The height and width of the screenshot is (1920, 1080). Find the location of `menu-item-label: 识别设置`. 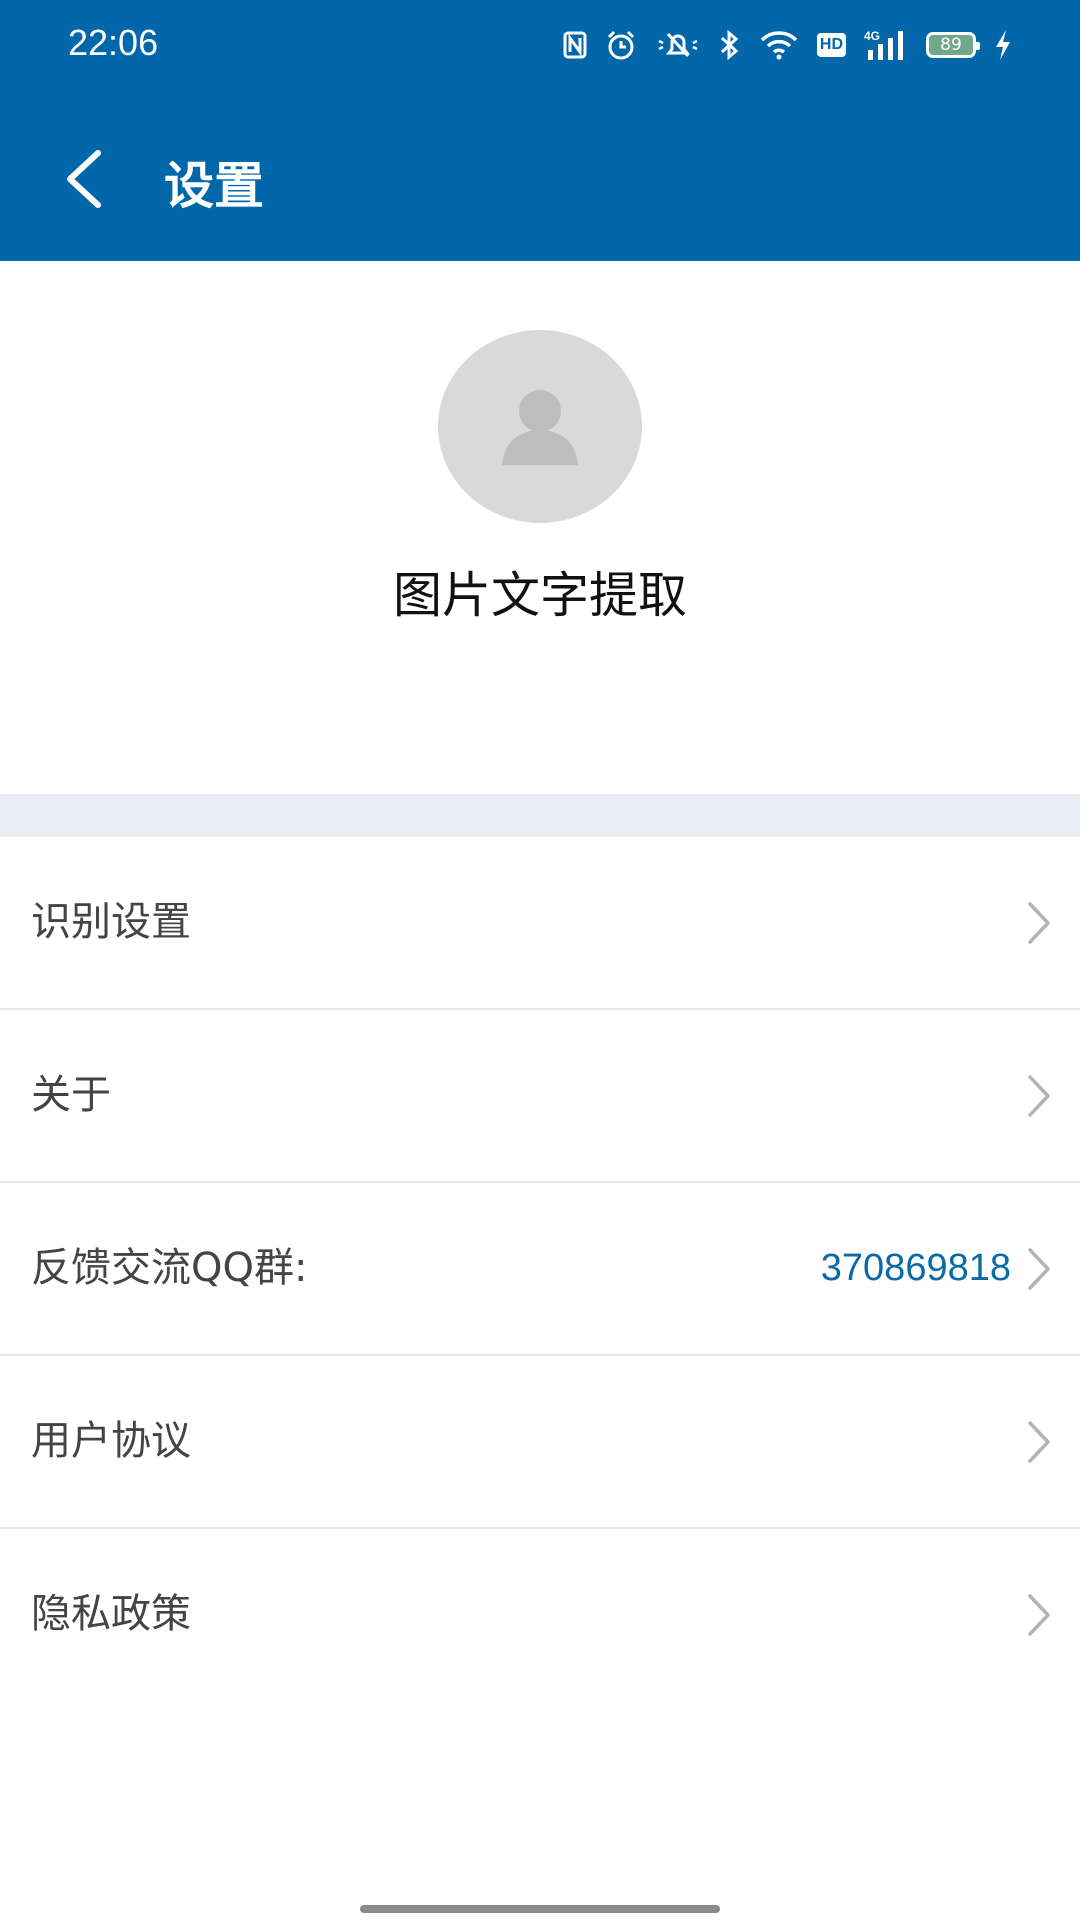

menu-item-label: 识别设置 is located at coordinates (111, 922).